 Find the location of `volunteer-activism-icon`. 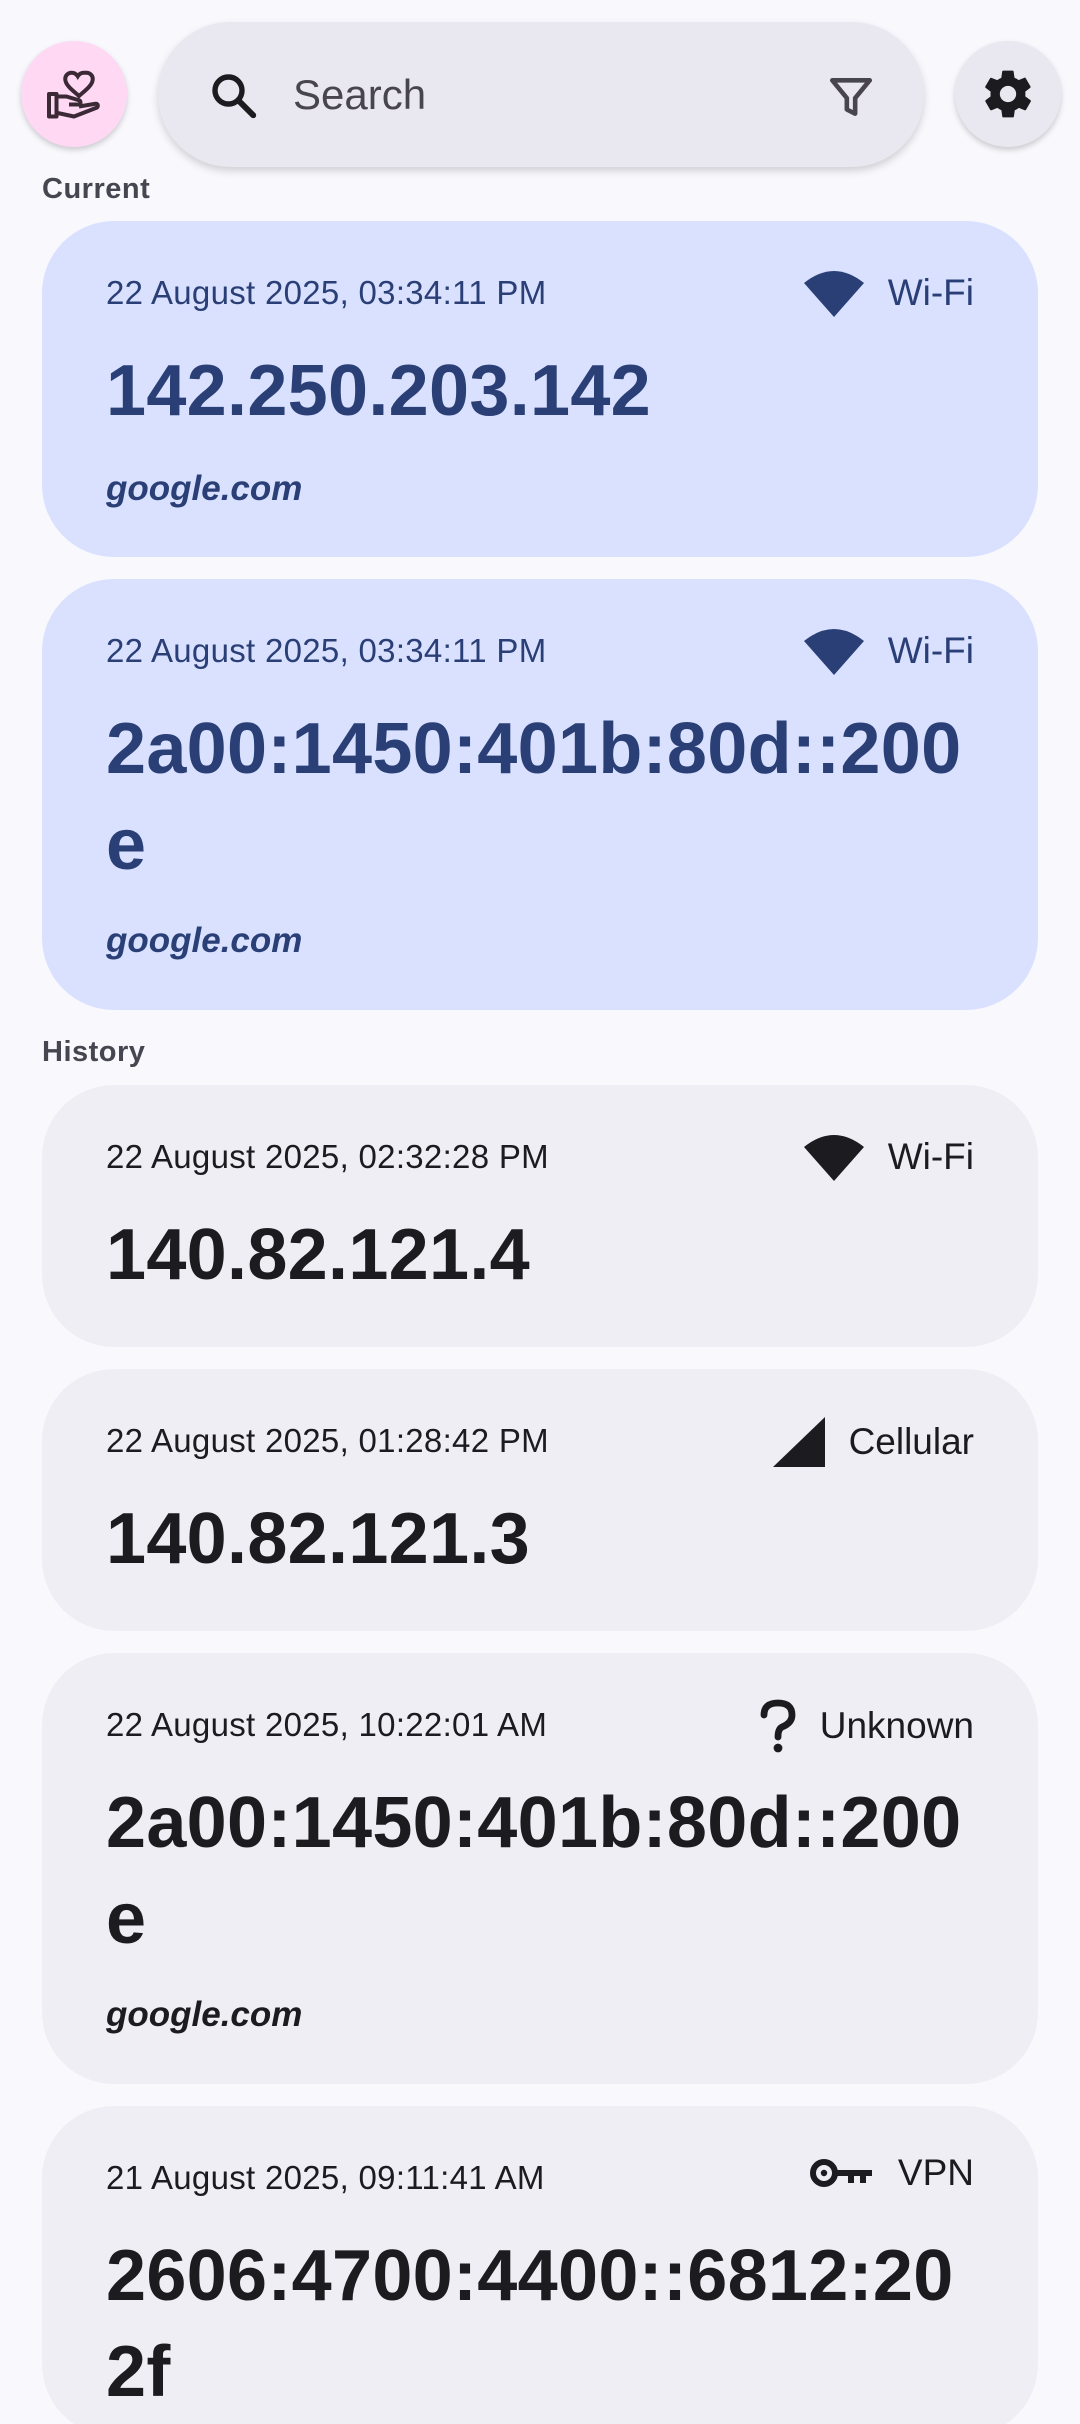

volunteer-activism-icon is located at coordinates (73, 94).